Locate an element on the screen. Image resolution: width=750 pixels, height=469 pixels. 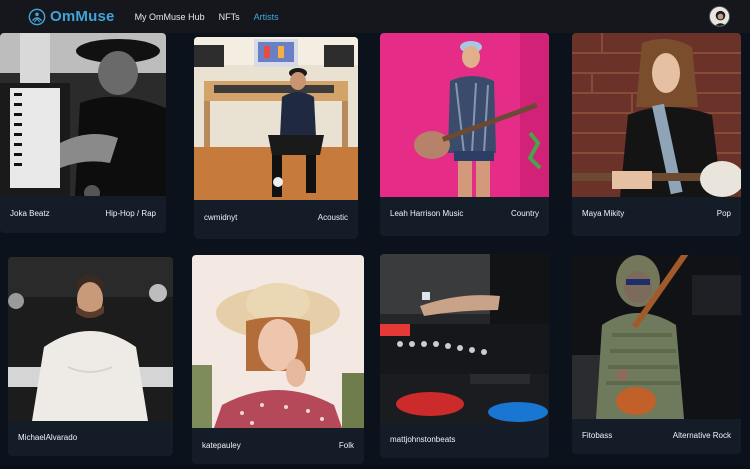
artist-name: Leah Harrison Music is located at coordinates (427, 213).